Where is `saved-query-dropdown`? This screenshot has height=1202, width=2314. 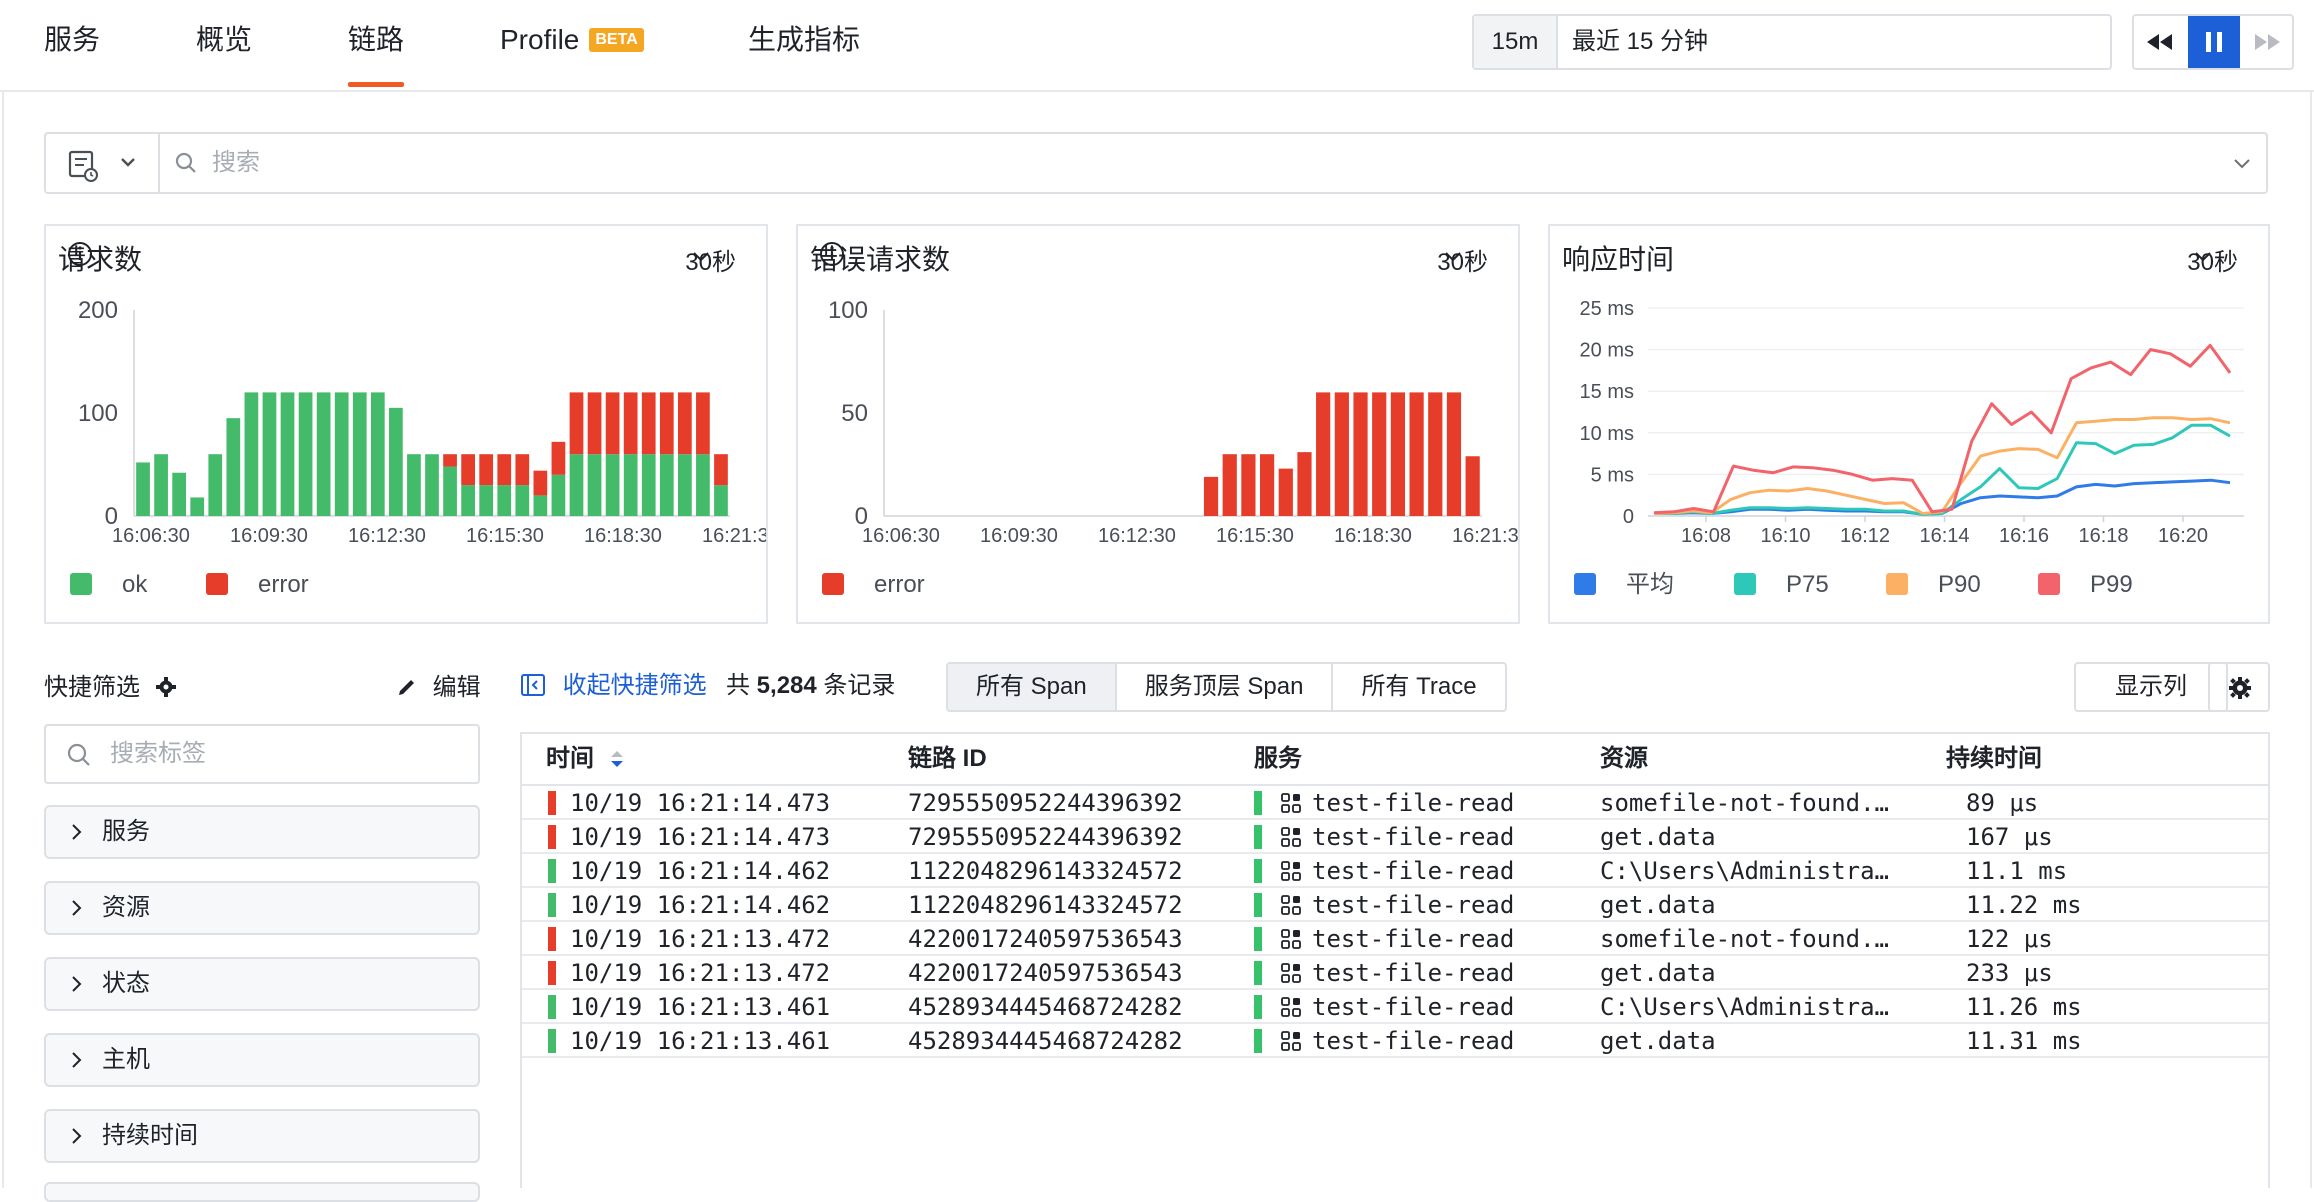 saved-query-dropdown is located at coordinates (103, 163).